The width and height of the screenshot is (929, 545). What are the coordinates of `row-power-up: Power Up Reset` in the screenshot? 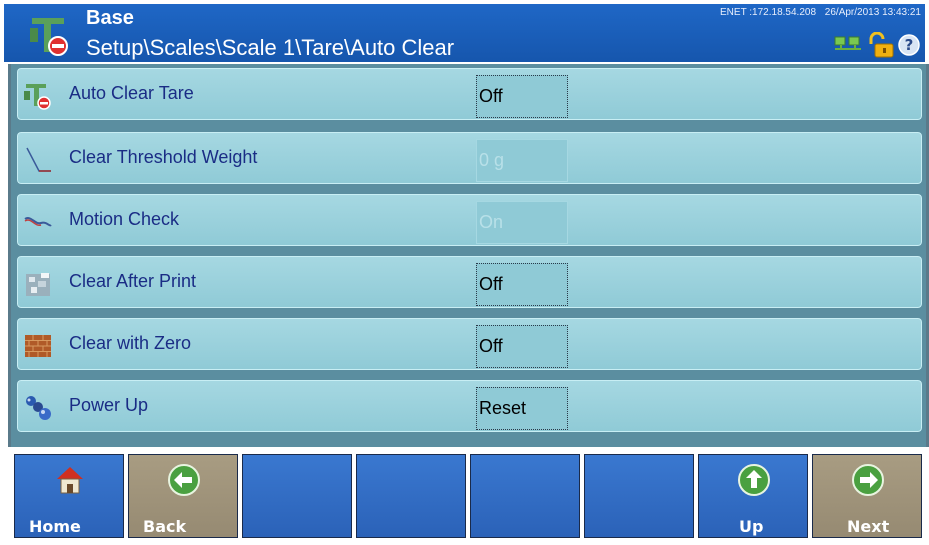 It's located at (469, 406).